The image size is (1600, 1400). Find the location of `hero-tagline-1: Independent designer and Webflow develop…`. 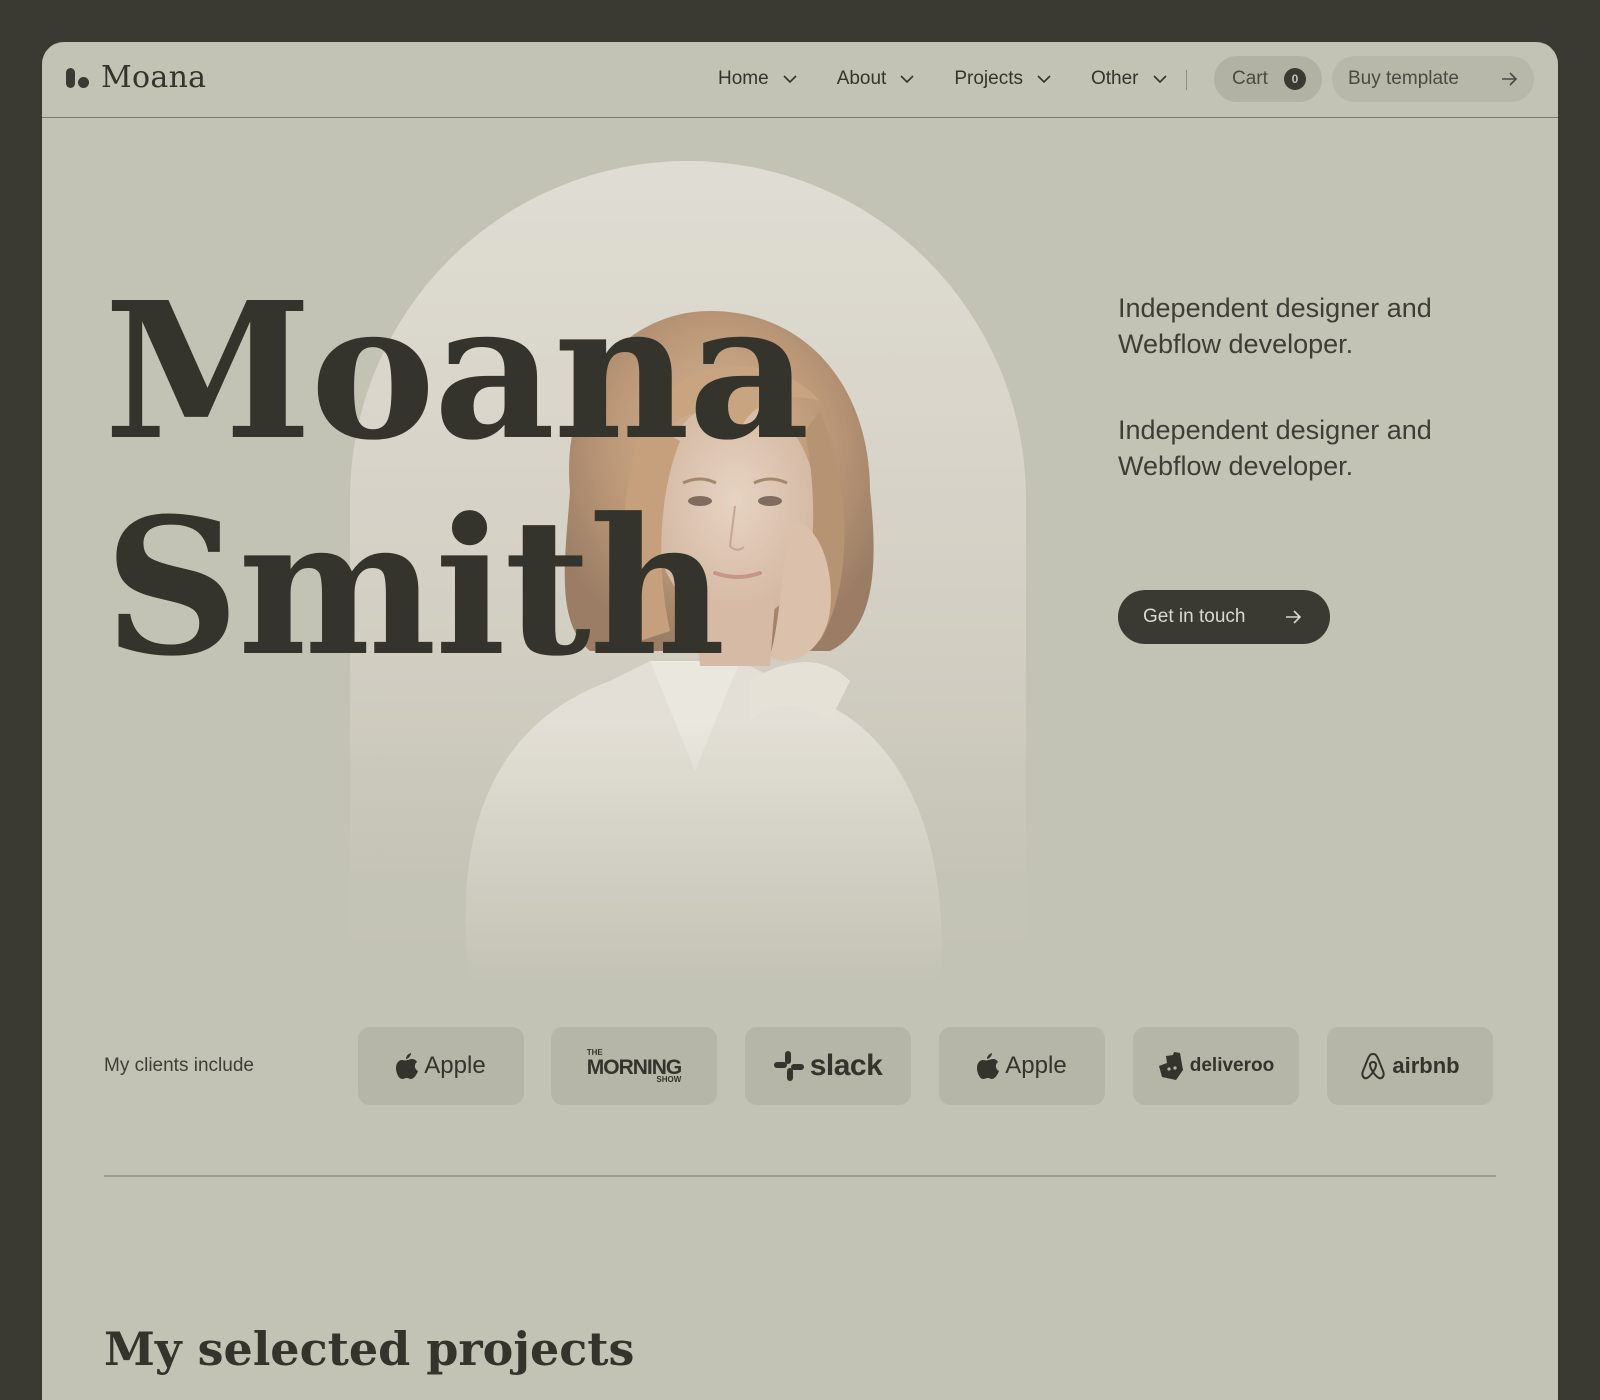

hero-tagline-1: Independent designer and Webflow develop… is located at coordinates (1275, 326).